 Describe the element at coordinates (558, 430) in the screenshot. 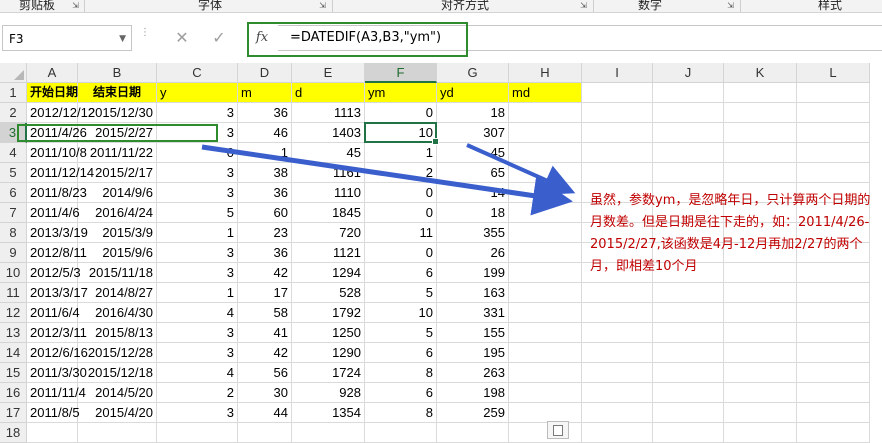

I see `paste-options-icon` at that location.